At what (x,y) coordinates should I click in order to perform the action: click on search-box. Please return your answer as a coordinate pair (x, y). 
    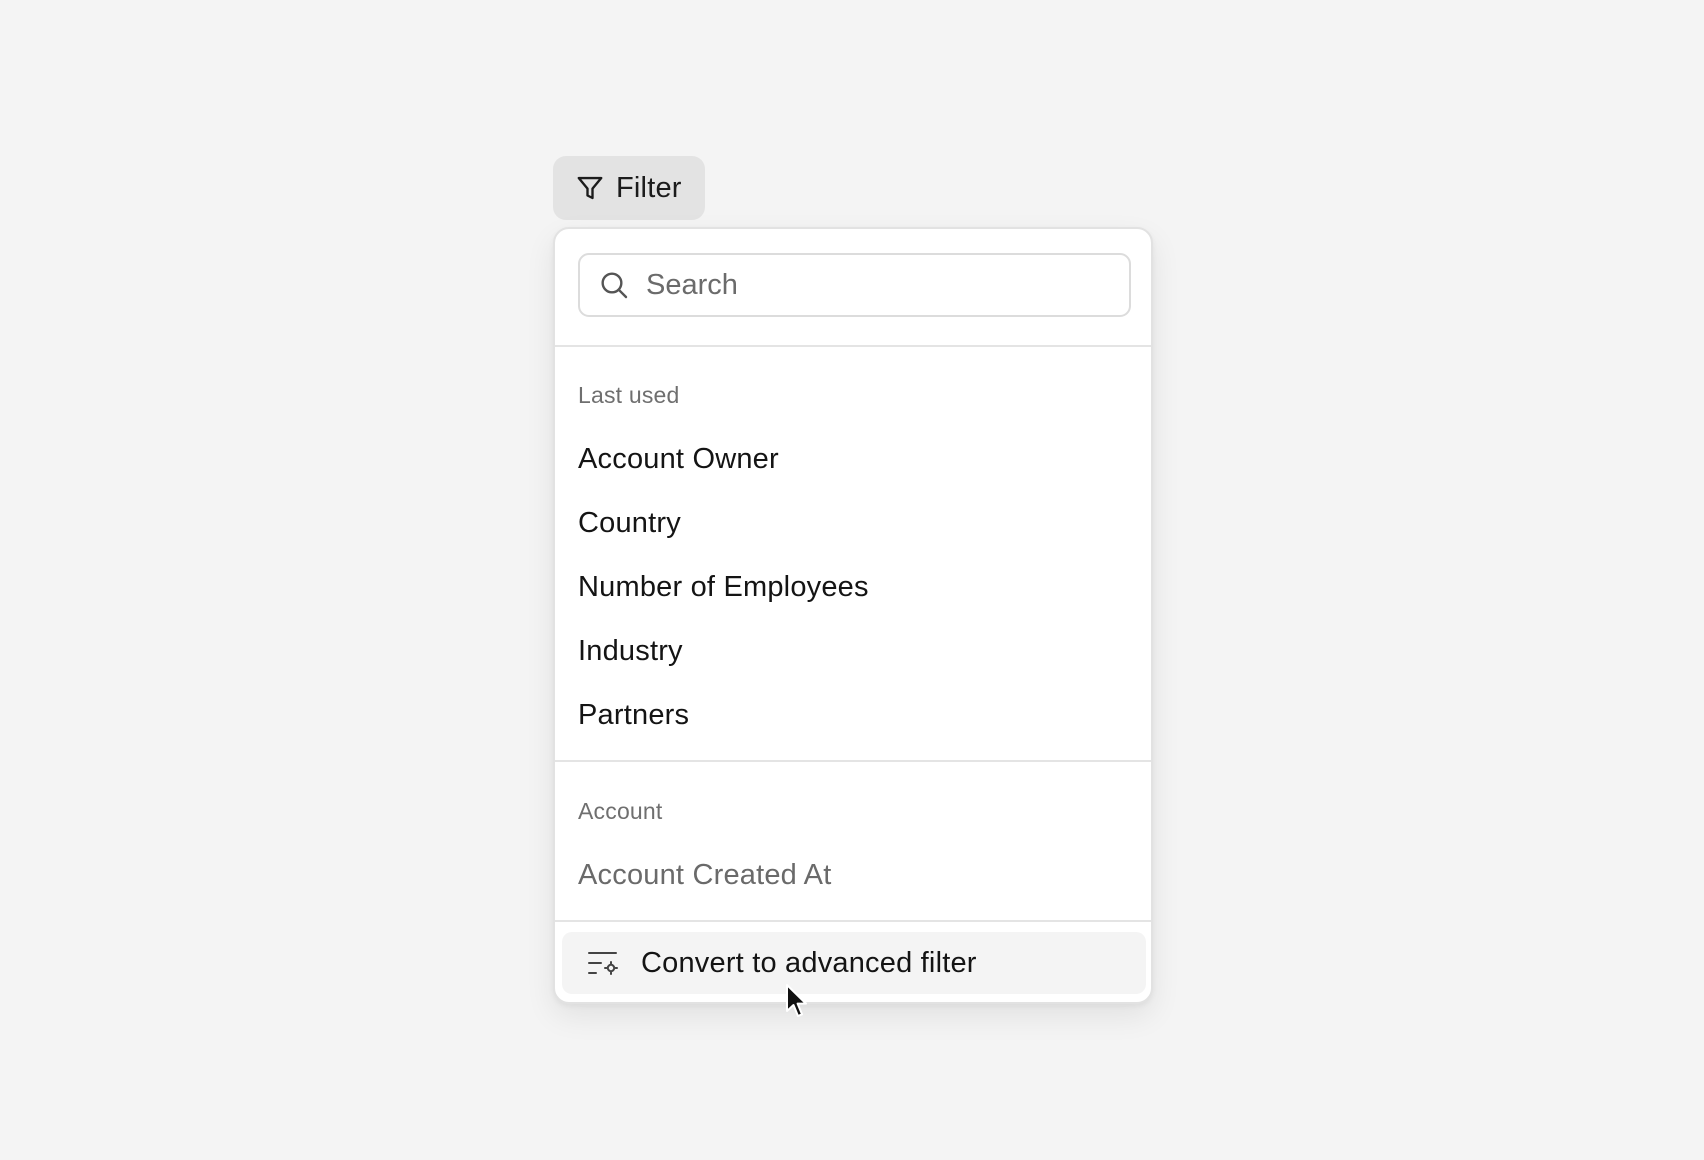
    Looking at the image, I should click on (854, 285).